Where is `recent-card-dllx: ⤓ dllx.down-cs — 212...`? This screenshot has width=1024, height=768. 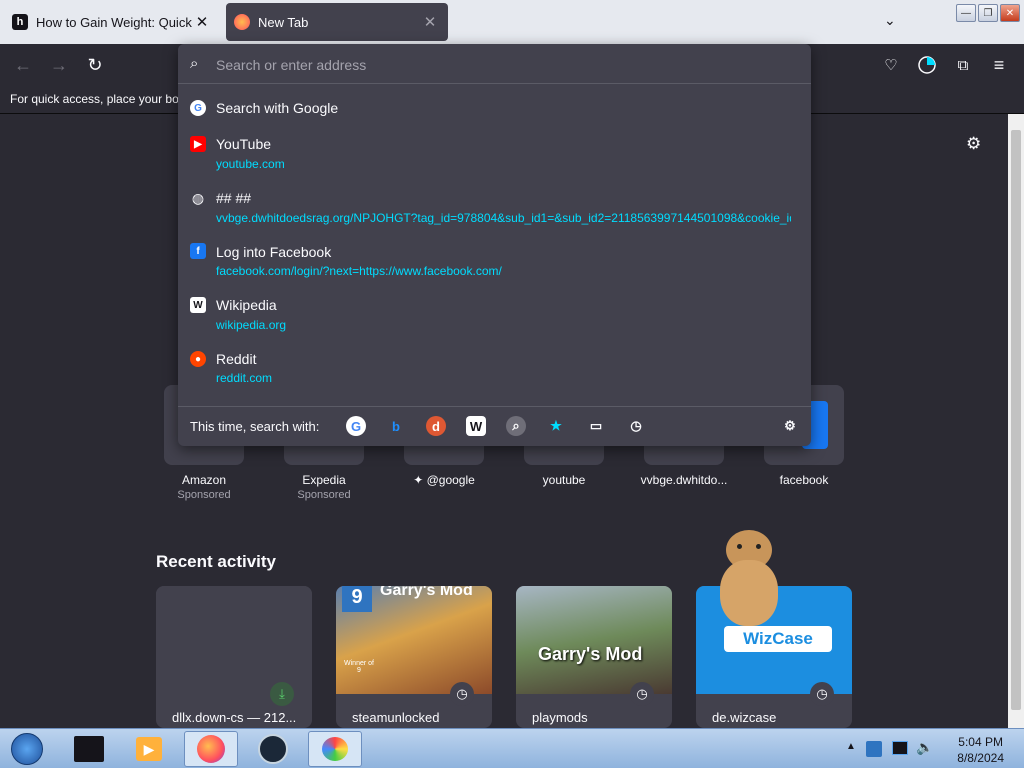 recent-card-dllx: ⤓ dllx.down-cs — 212... is located at coordinates (234, 657).